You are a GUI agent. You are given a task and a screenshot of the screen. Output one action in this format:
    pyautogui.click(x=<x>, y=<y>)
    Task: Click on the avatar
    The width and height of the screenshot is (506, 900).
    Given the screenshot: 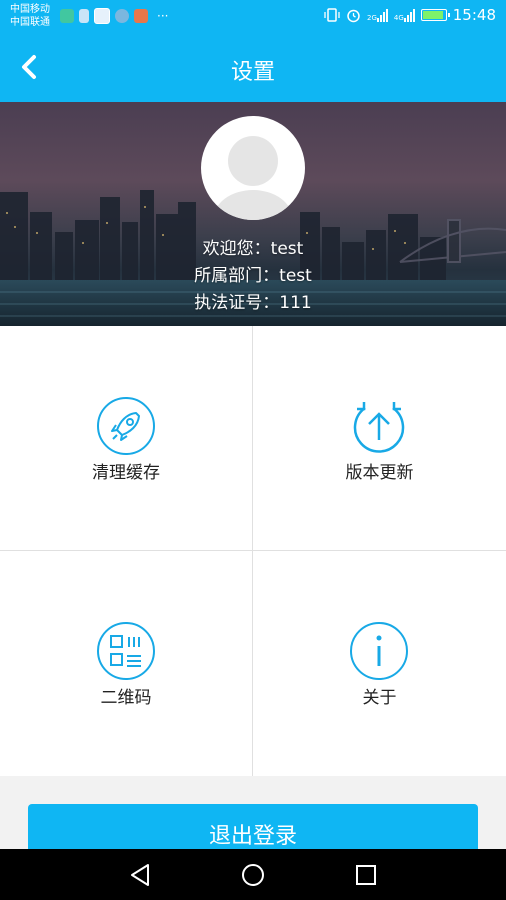 What is the action you would take?
    pyautogui.click(x=253, y=168)
    